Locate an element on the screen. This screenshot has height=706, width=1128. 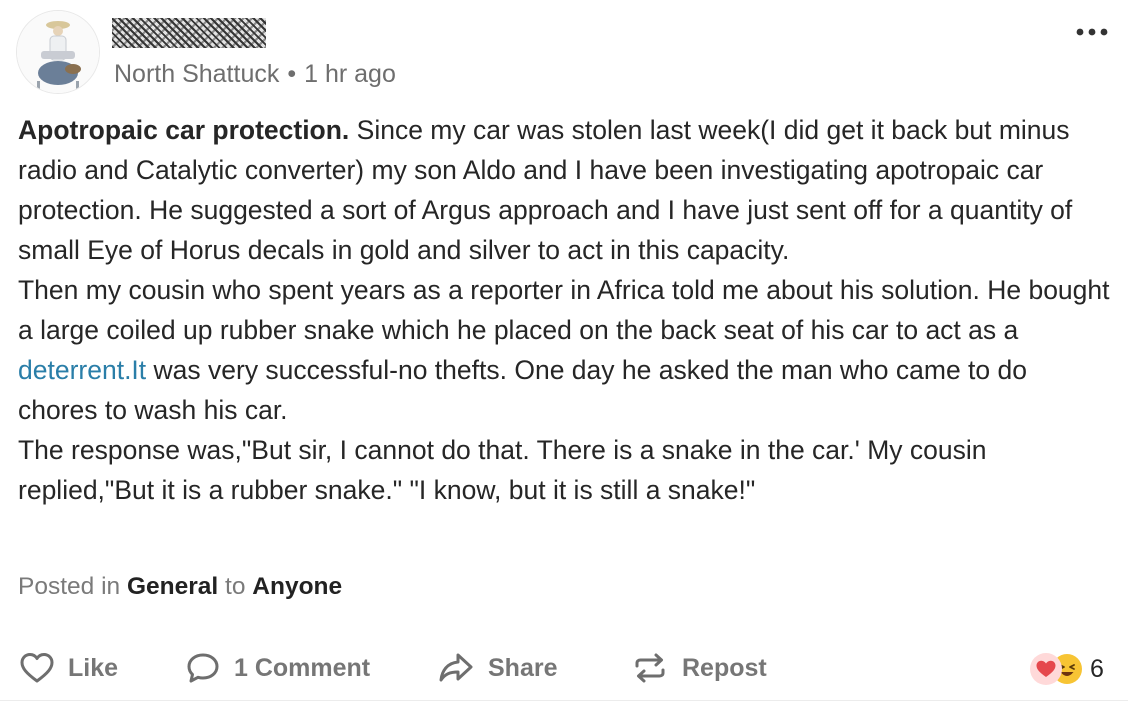
post-meta: North Shattuck • 1 hr ago is located at coordinates (255, 74).